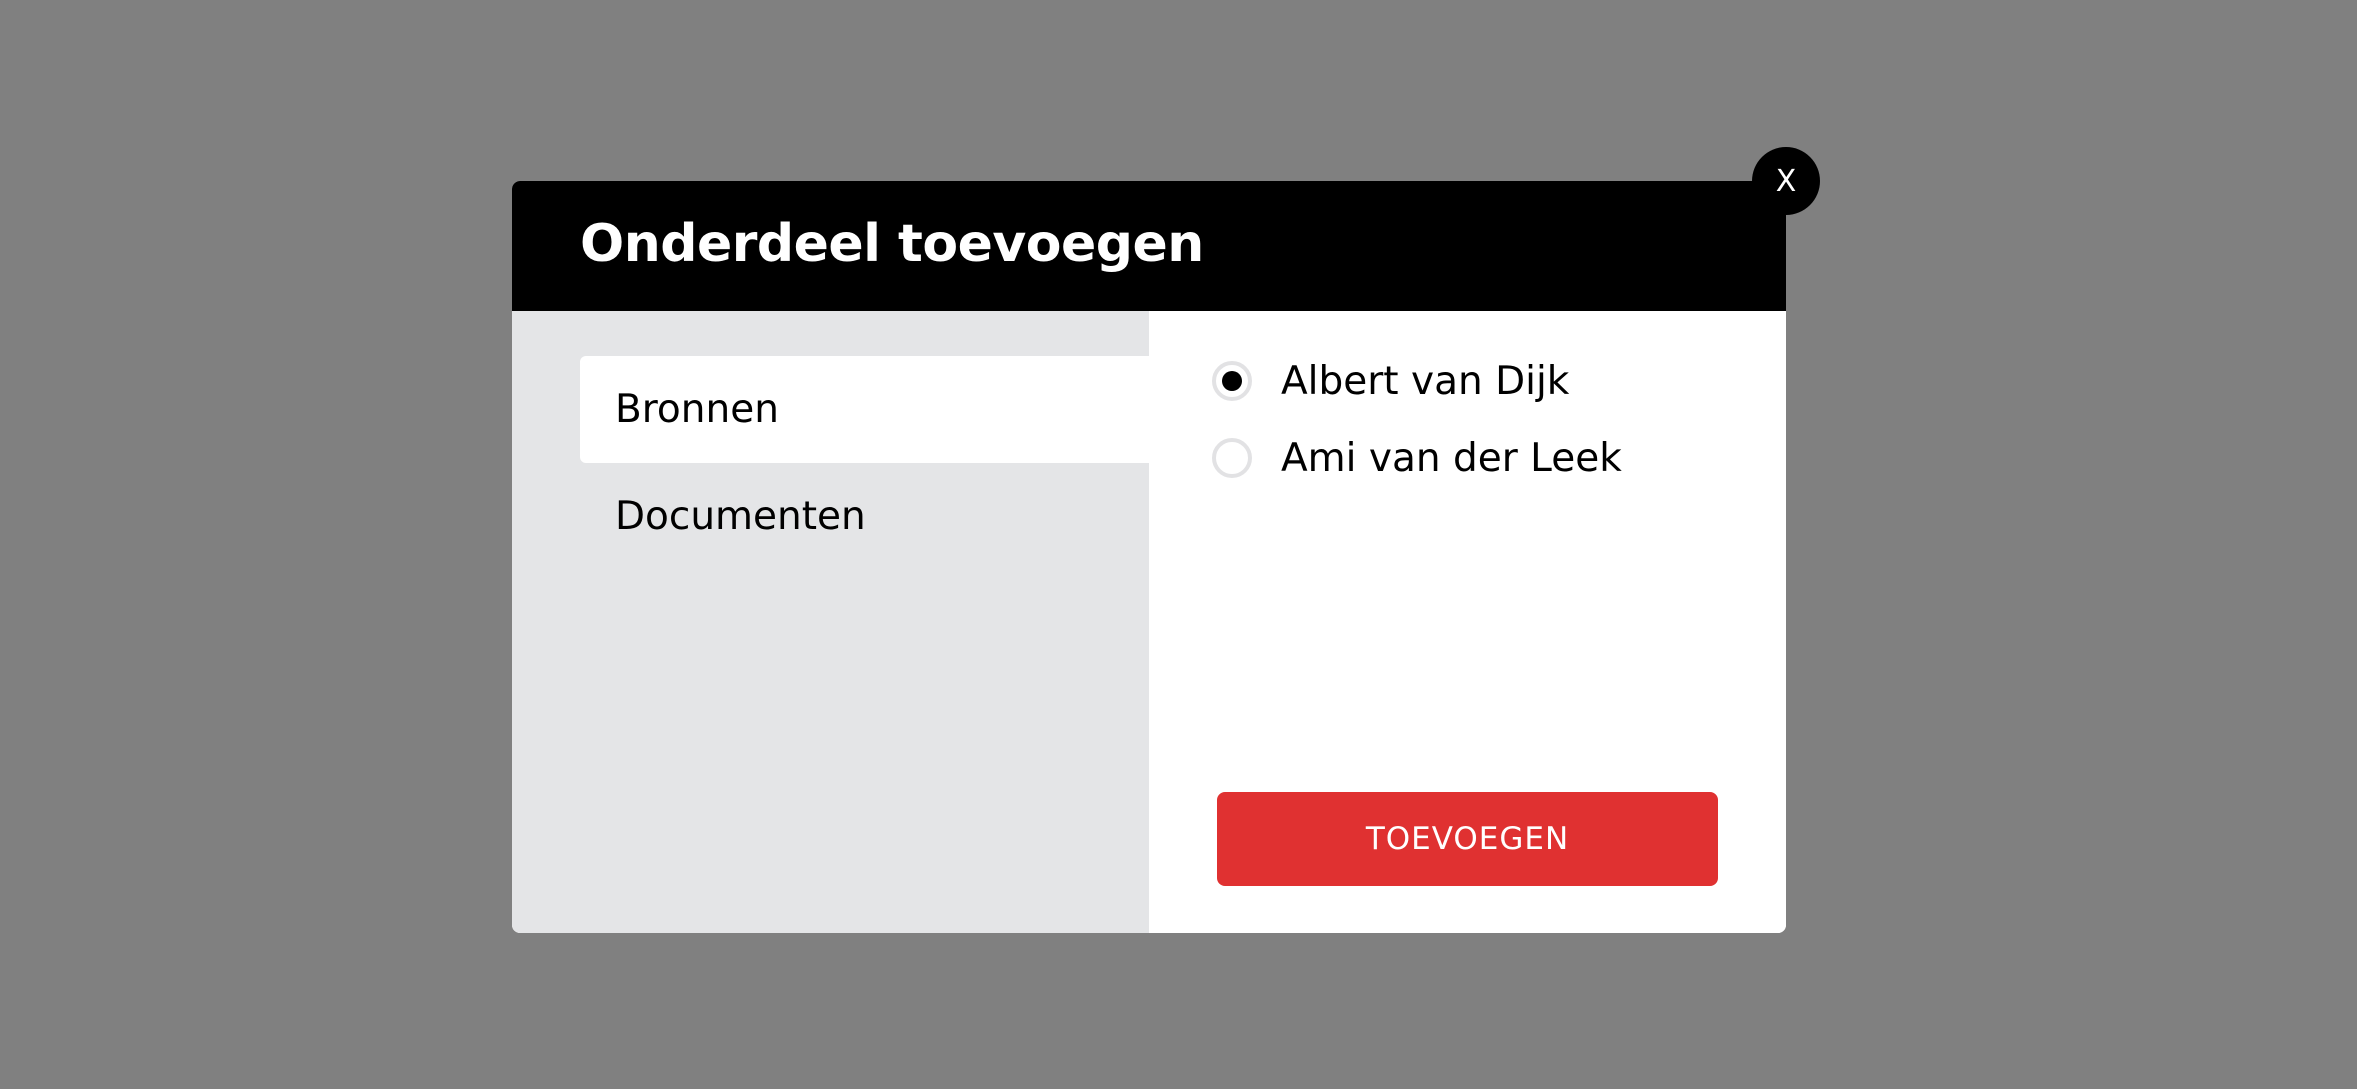  What do you see at coordinates (892, 244) in the screenshot?
I see `dialog-title: Onderdeel toevoegen` at bounding box center [892, 244].